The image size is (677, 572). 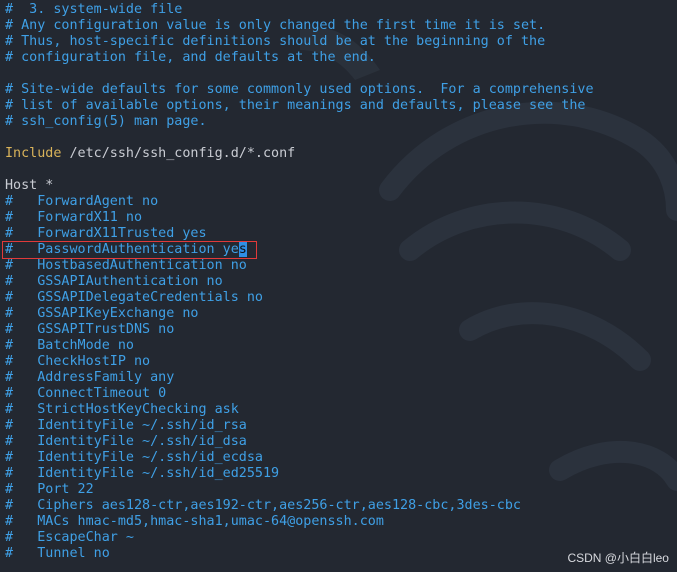 I want to click on option-text: GSSAPITrustDNS no, so click(x=94, y=329).